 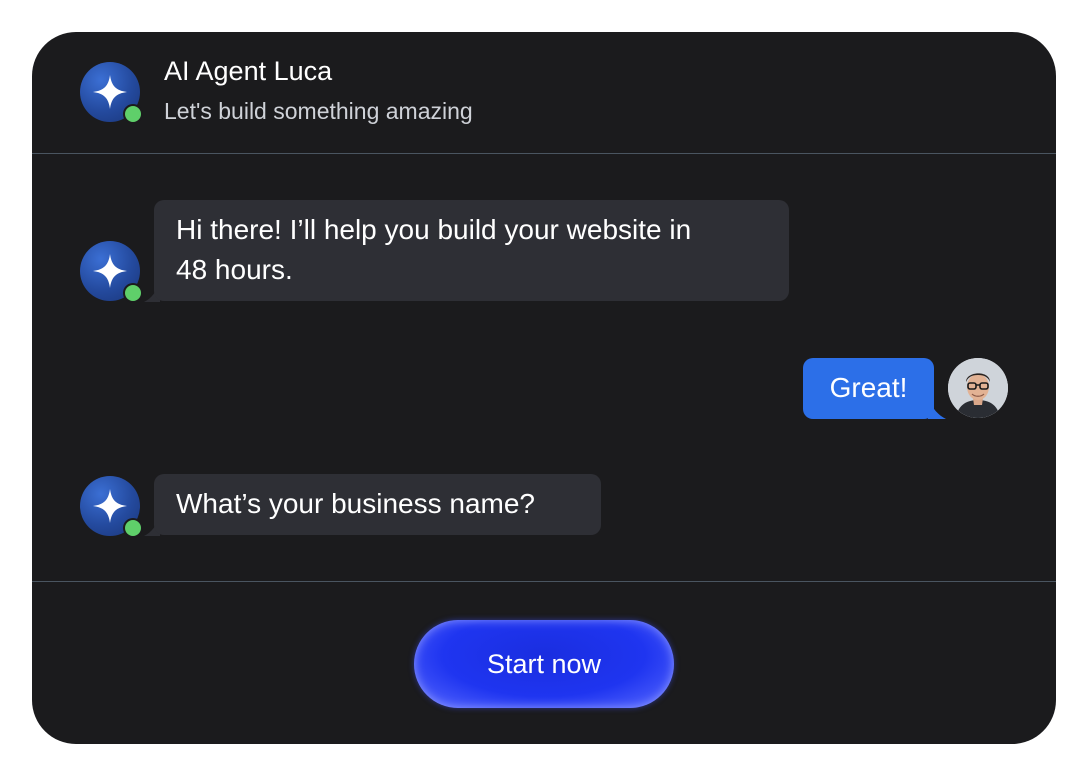 I want to click on message-text: Great!, so click(x=868, y=387).